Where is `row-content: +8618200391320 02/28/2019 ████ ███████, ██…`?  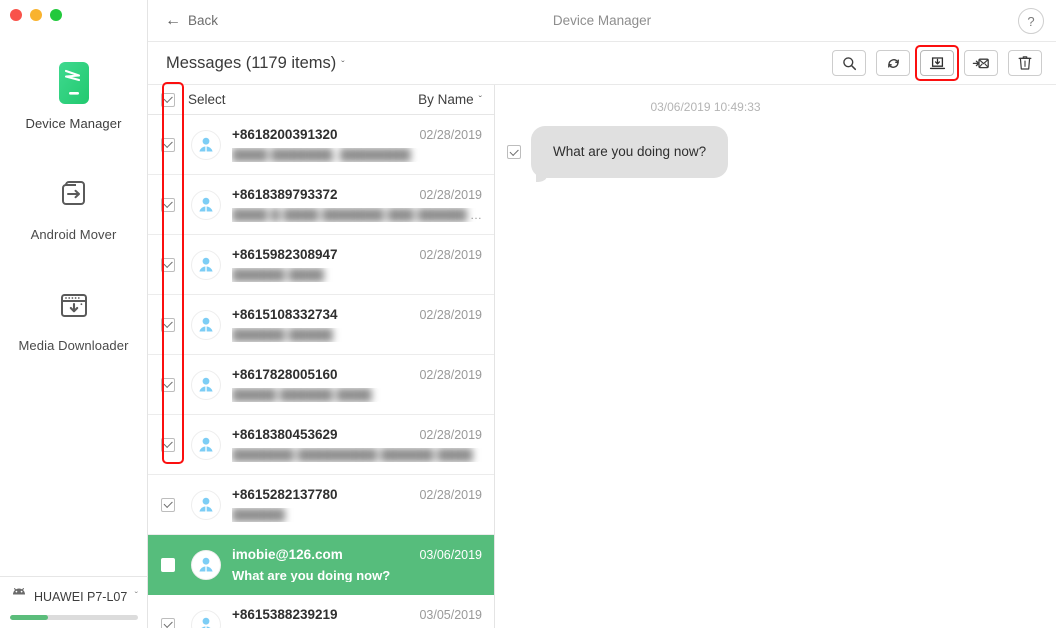 row-content: +8618200391320 02/28/2019 ████ ███████, ██… is located at coordinates (363, 144).